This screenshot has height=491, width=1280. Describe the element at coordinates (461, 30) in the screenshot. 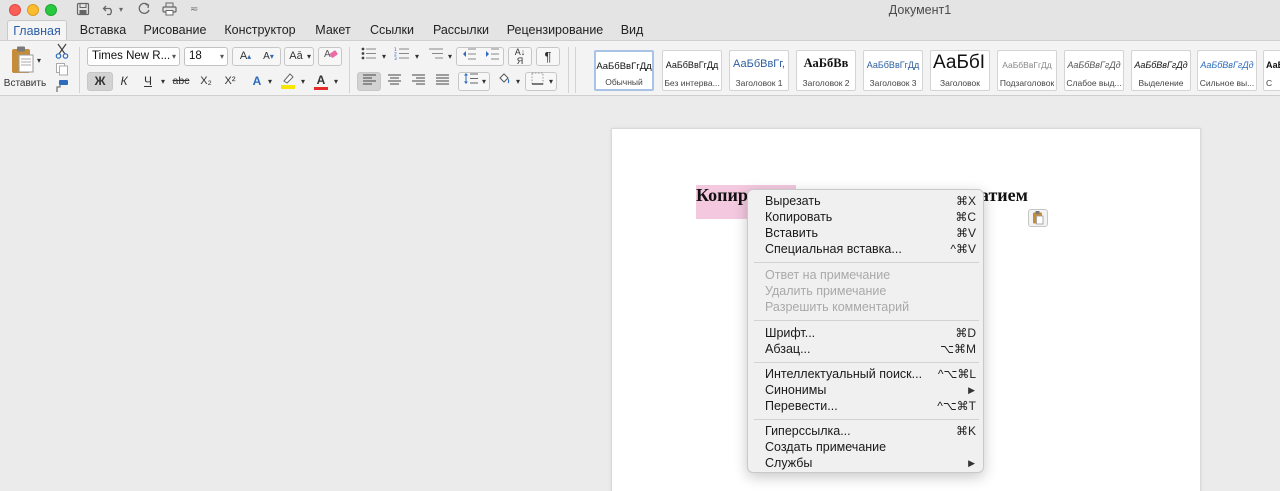

I see `tab-mailings: Рассылки` at that location.